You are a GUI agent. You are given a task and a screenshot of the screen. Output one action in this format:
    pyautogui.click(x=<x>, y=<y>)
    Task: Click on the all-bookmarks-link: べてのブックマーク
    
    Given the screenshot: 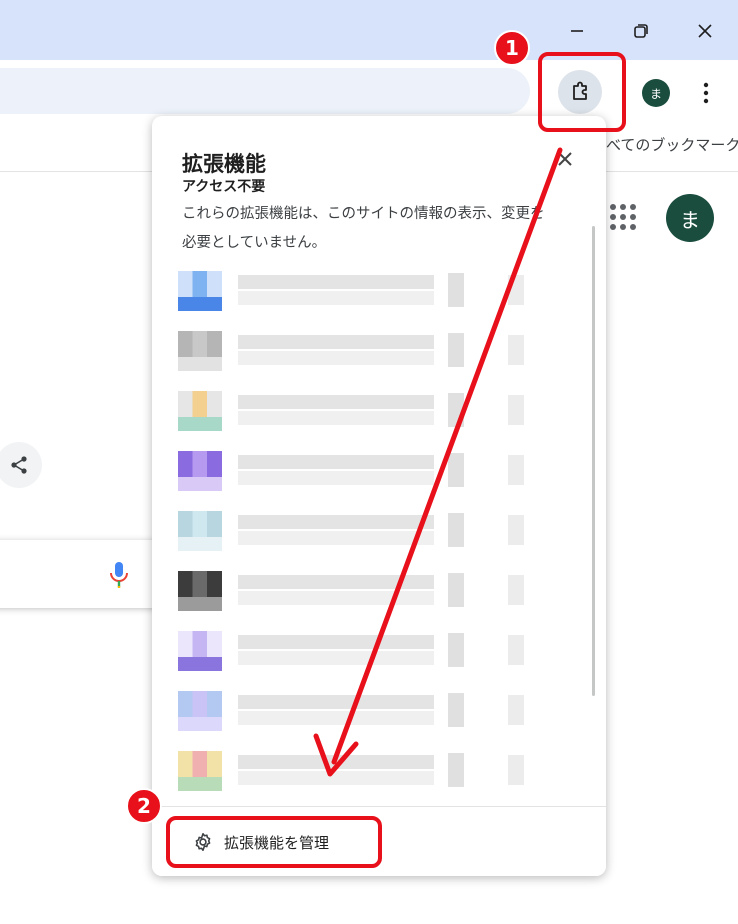 What is the action you would take?
    pyautogui.click(x=672, y=144)
    